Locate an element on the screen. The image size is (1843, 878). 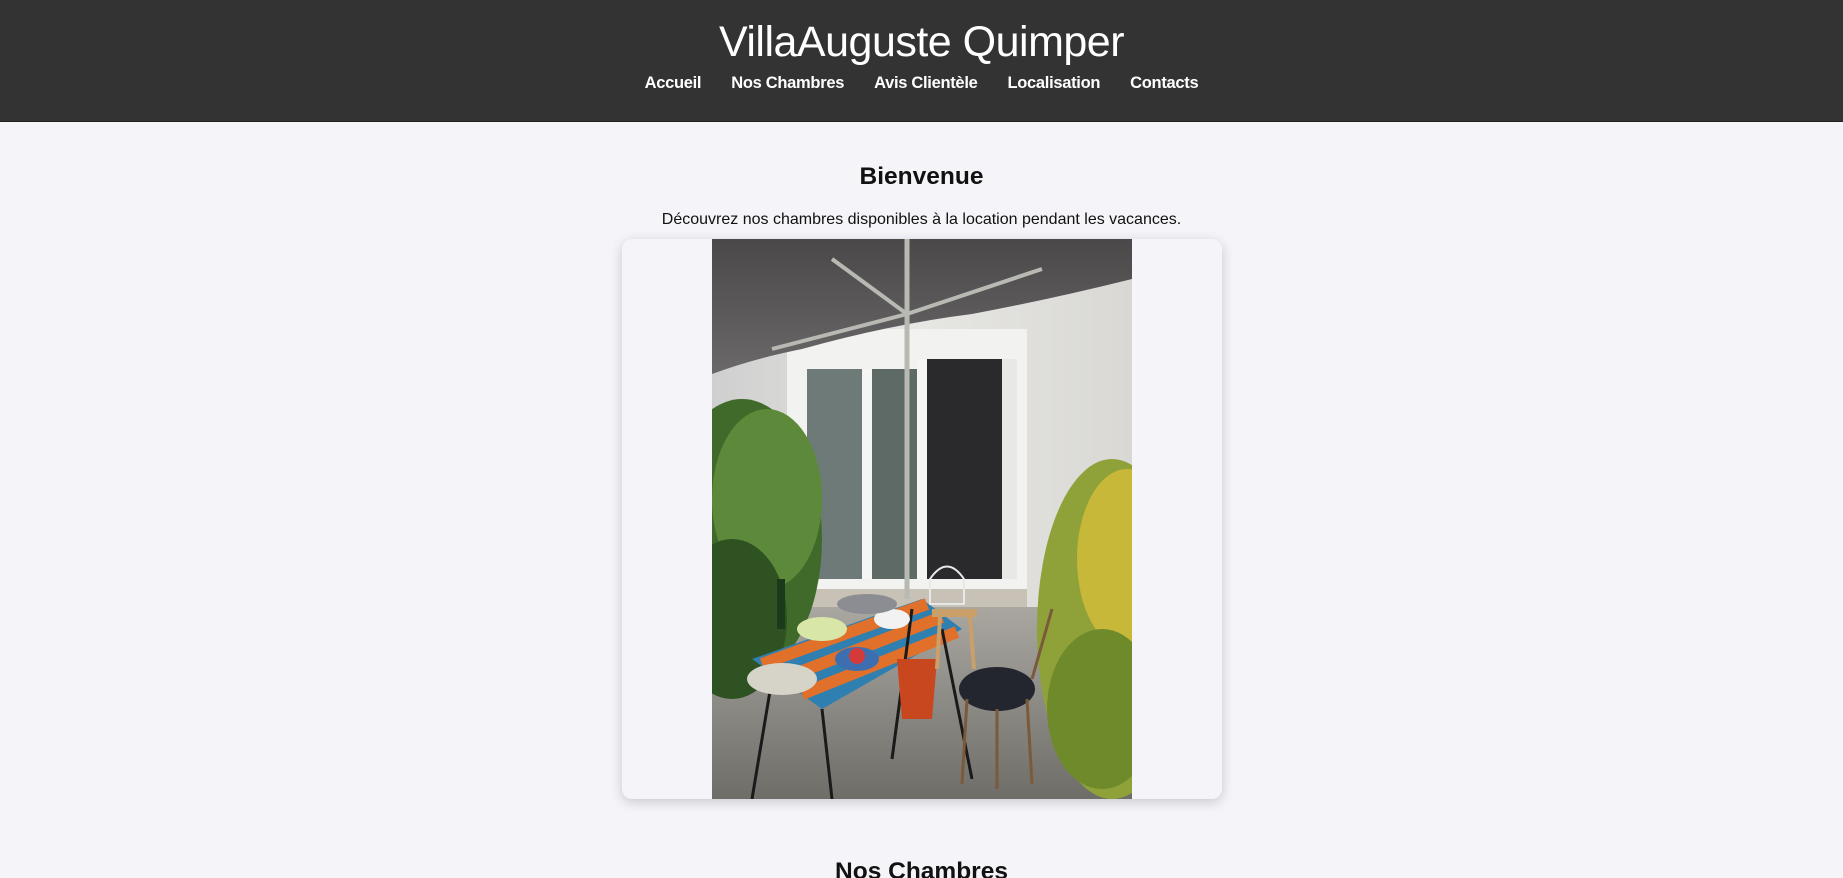
nav-link-accueil: Accueil is located at coordinates (673, 83).